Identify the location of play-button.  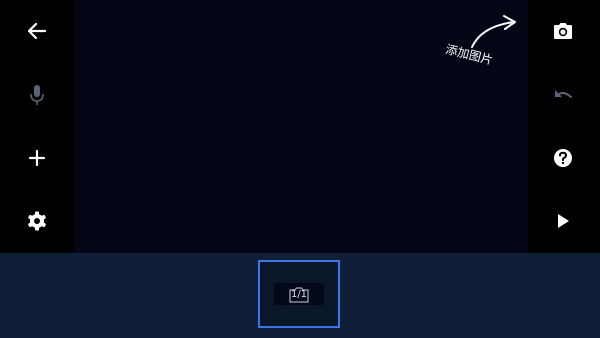
(563, 221).